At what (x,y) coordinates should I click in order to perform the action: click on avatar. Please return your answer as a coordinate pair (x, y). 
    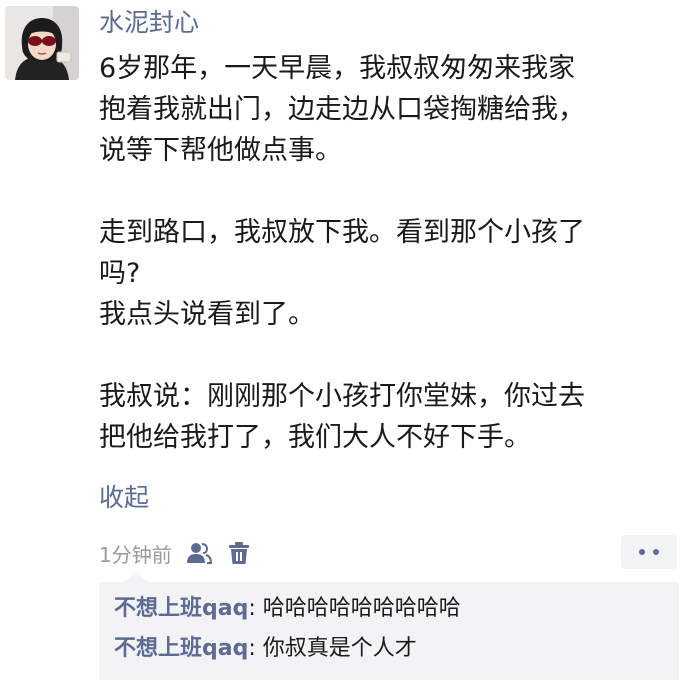
    Looking at the image, I should click on (42, 43).